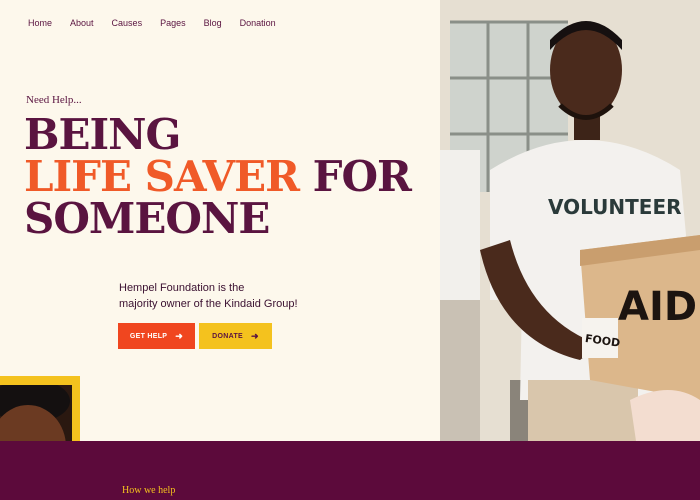 The image size is (700, 500). What do you see at coordinates (615, 207) in the screenshot?
I see `shirt-text: VOLUNTEER` at bounding box center [615, 207].